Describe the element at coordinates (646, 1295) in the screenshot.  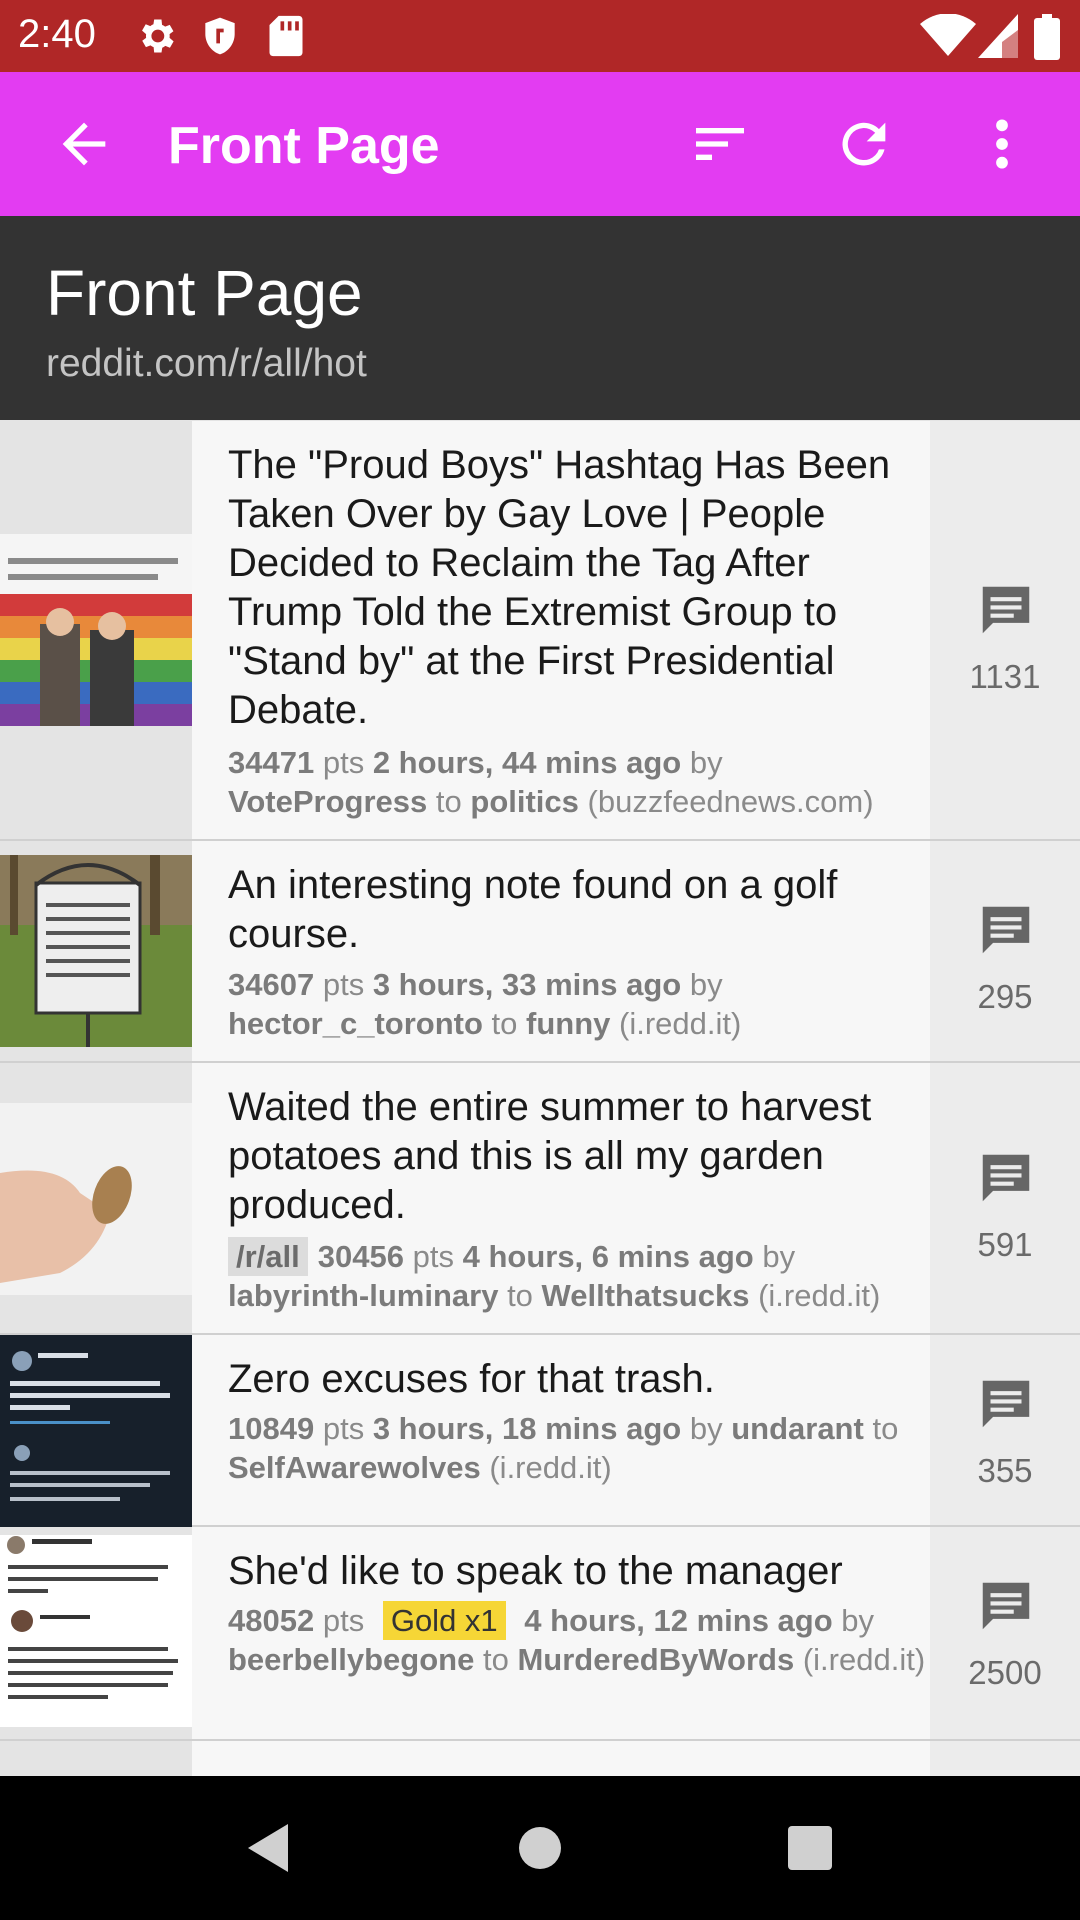
I see `post-subreddit: Wellthatsucks` at that location.